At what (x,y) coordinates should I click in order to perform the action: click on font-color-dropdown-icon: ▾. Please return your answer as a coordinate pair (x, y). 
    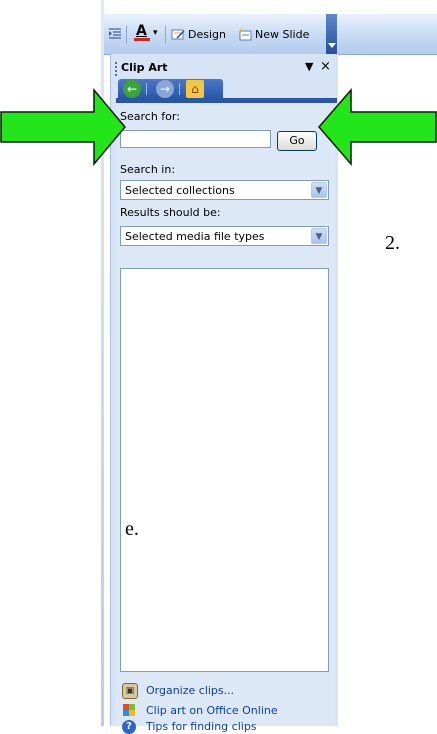
    Looking at the image, I should click on (155, 33).